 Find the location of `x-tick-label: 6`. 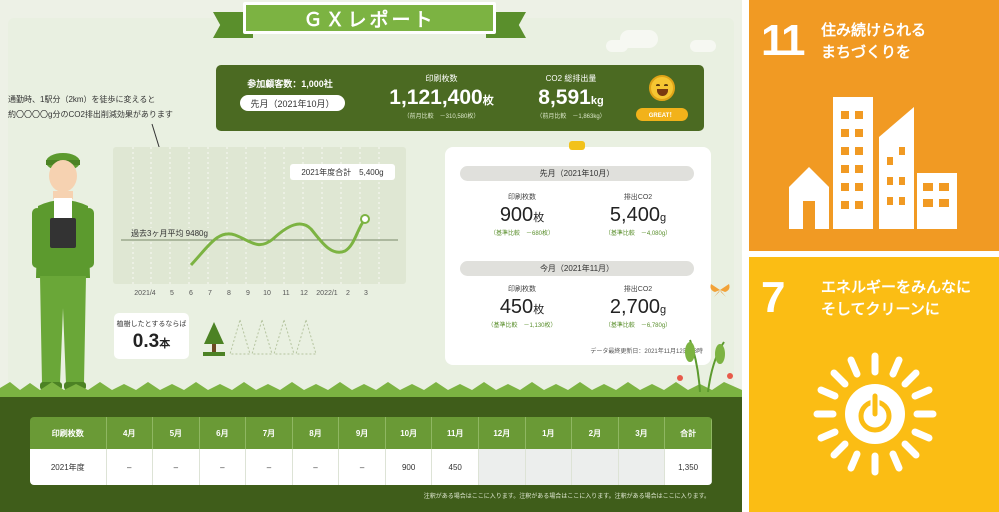

x-tick-label: 6 is located at coordinates (191, 293).